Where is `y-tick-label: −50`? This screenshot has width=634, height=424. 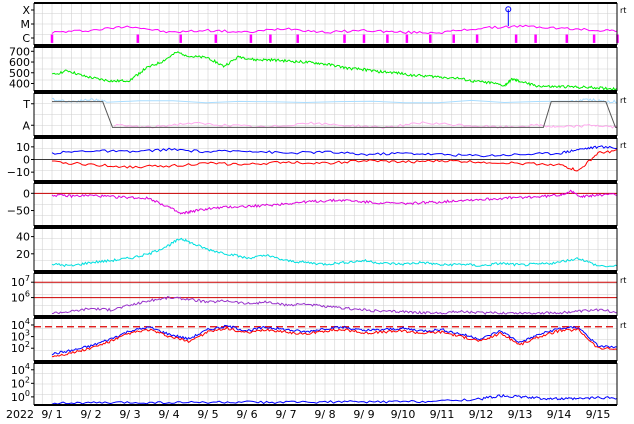
y-tick-label: −50 is located at coordinates (18, 211).